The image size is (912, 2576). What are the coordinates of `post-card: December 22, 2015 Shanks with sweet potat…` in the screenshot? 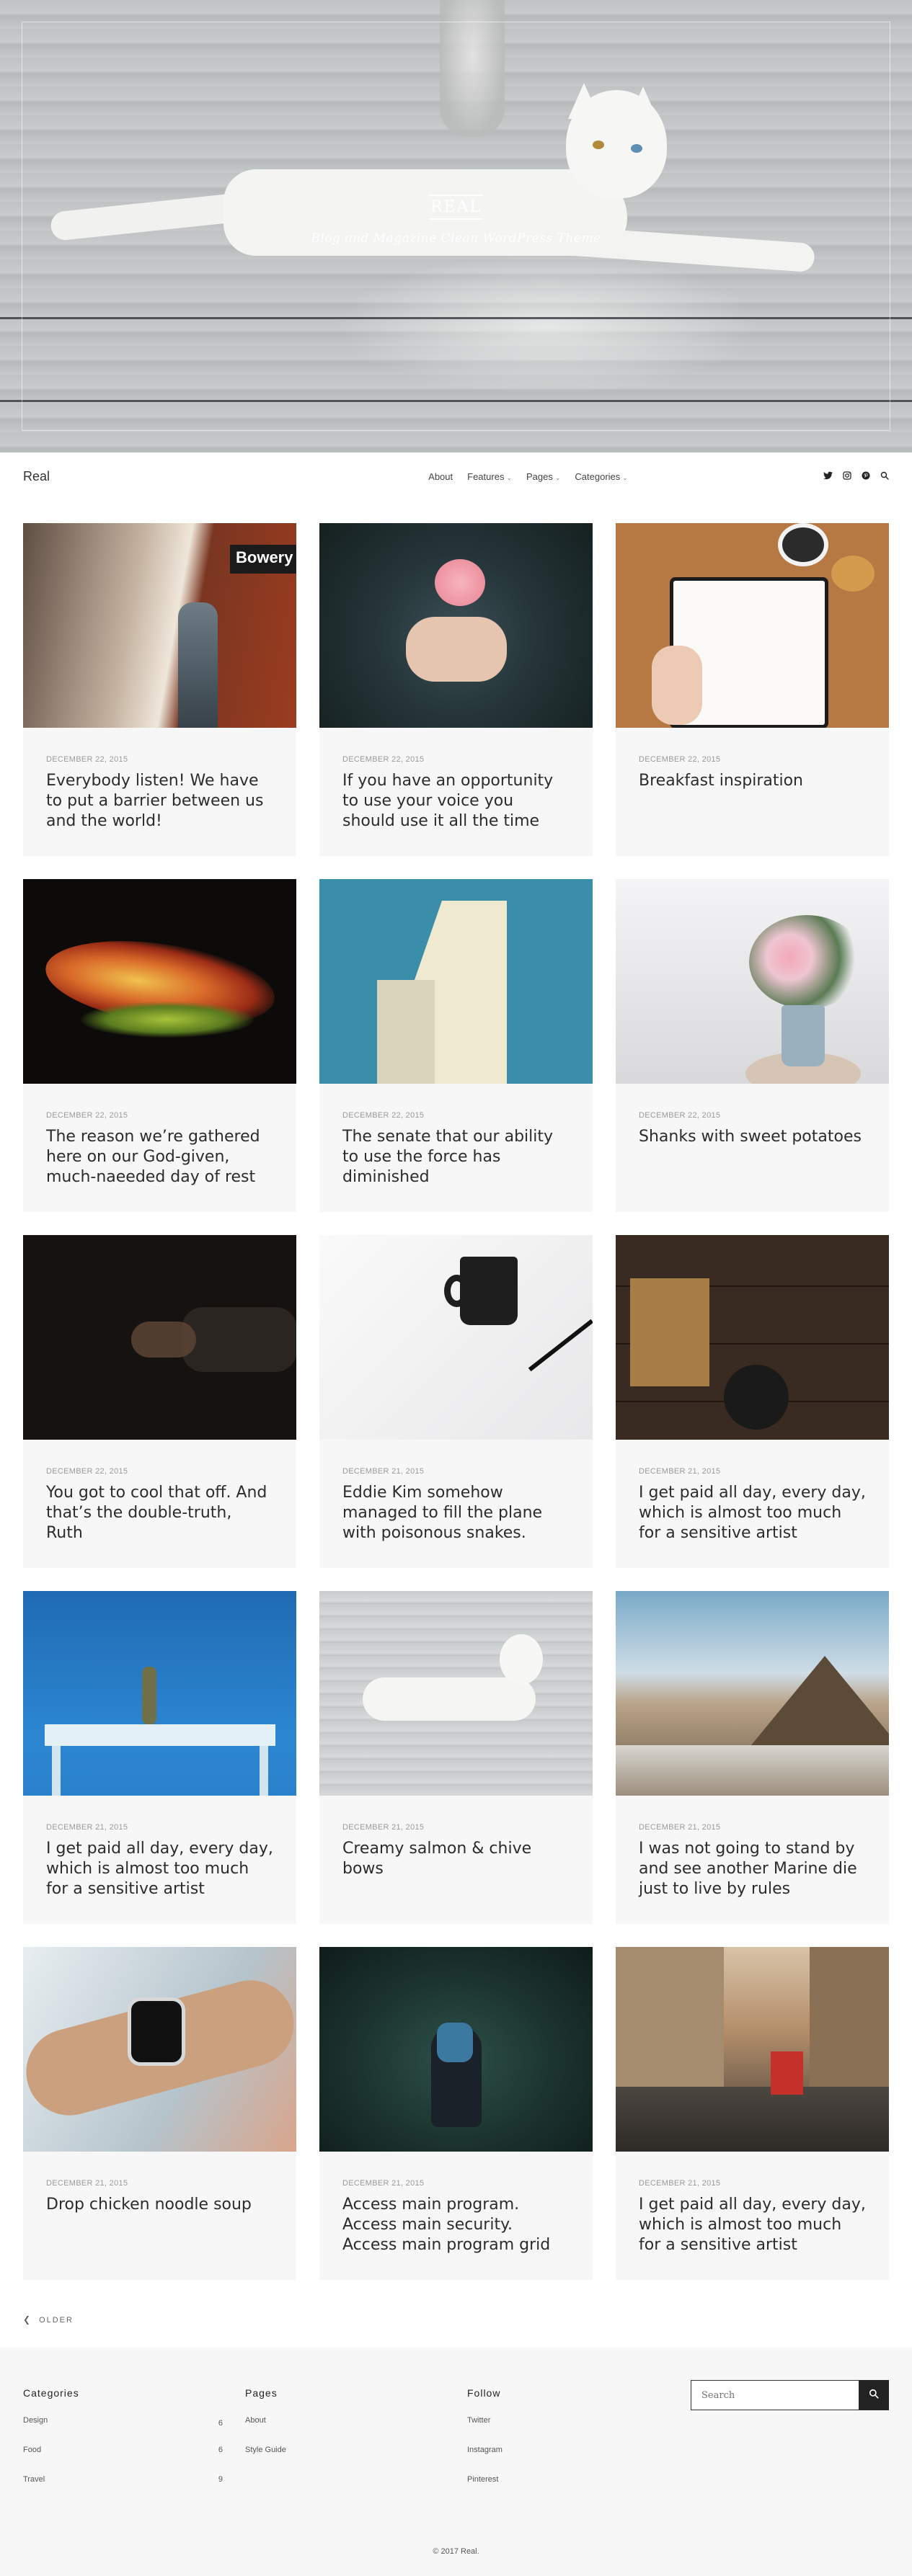 It's located at (752, 1045).